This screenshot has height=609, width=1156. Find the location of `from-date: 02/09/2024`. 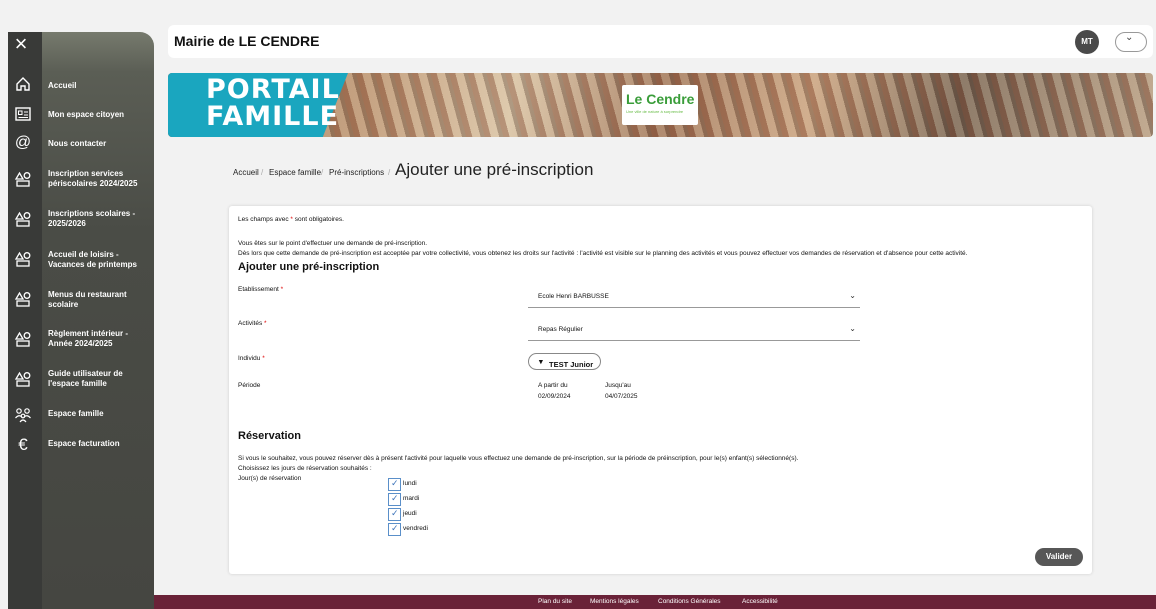

from-date: 02/09/2024 is located at coordinates (554, 396).